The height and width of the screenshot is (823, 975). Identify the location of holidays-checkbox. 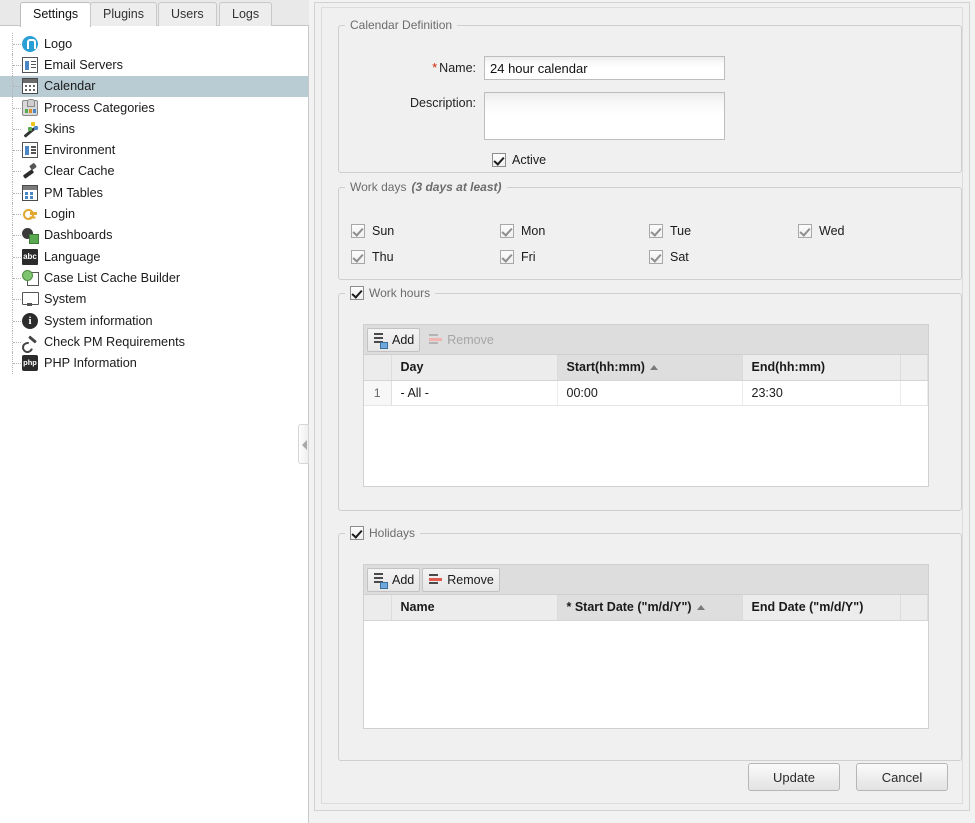
(357, 533).